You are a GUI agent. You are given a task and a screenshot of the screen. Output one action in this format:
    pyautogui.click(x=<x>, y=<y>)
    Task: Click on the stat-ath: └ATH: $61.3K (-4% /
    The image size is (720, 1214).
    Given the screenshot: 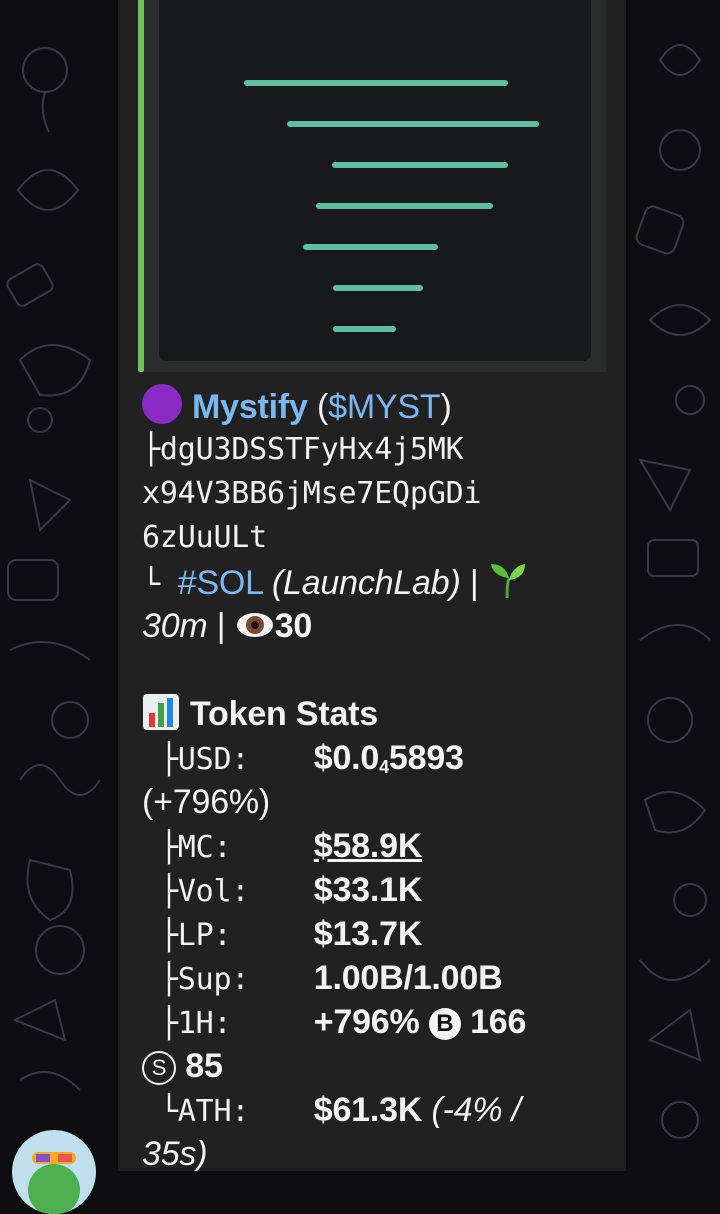 What is the action you would take?
    pyautogui.click(x=377, y=1110)
    